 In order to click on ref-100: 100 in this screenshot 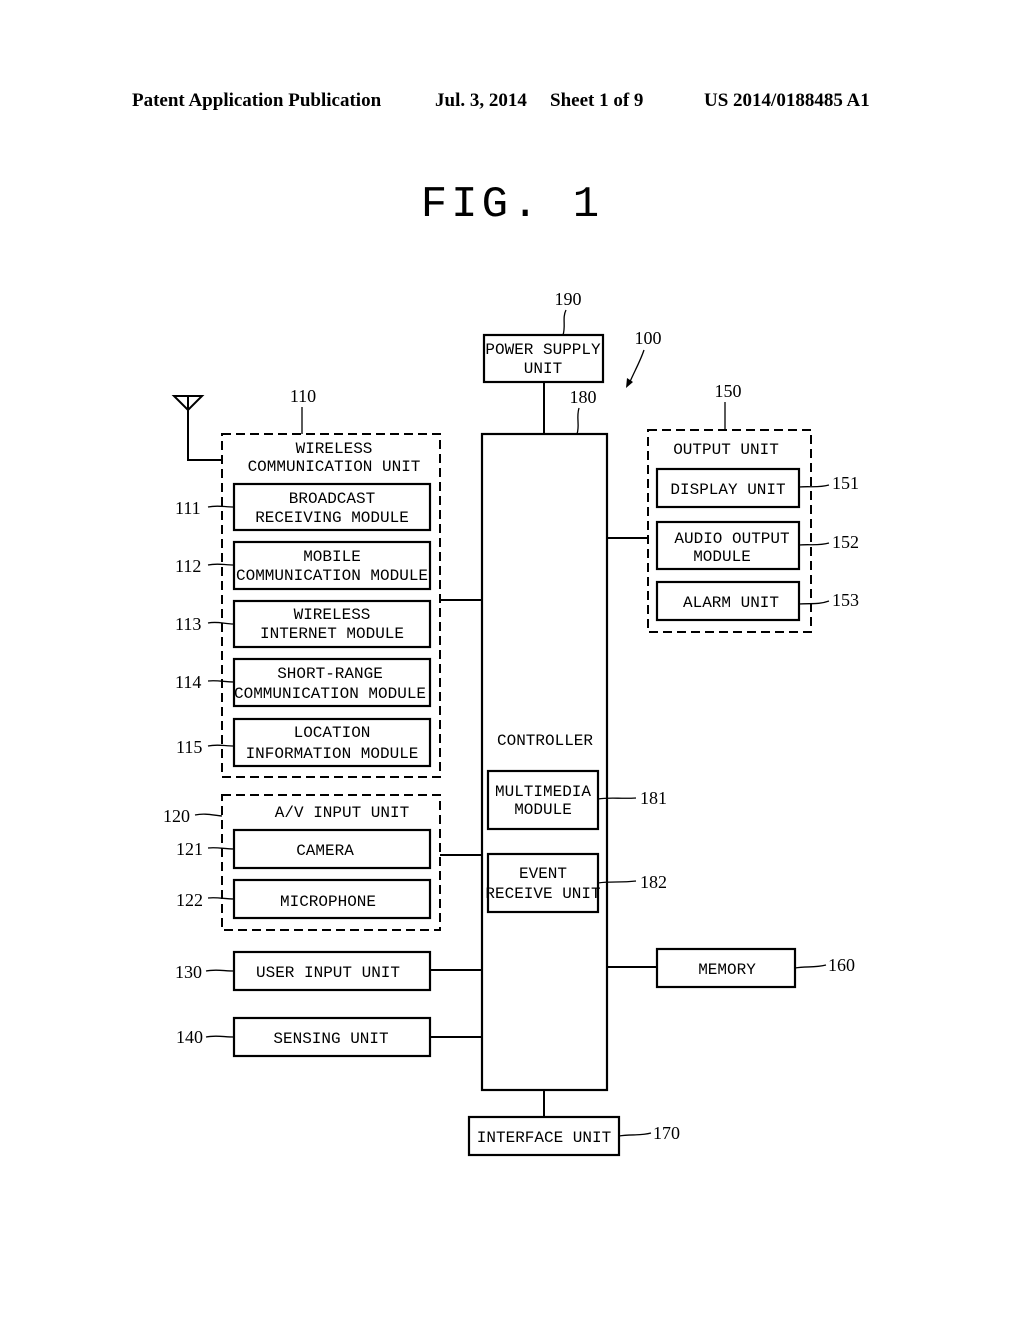, I will do `click(648, 338)`.